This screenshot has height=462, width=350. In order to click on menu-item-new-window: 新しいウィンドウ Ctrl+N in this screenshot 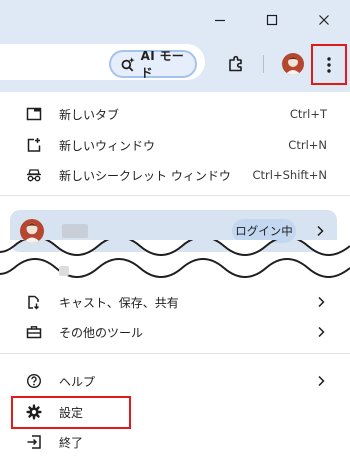, I will do `click(175, 145)`.